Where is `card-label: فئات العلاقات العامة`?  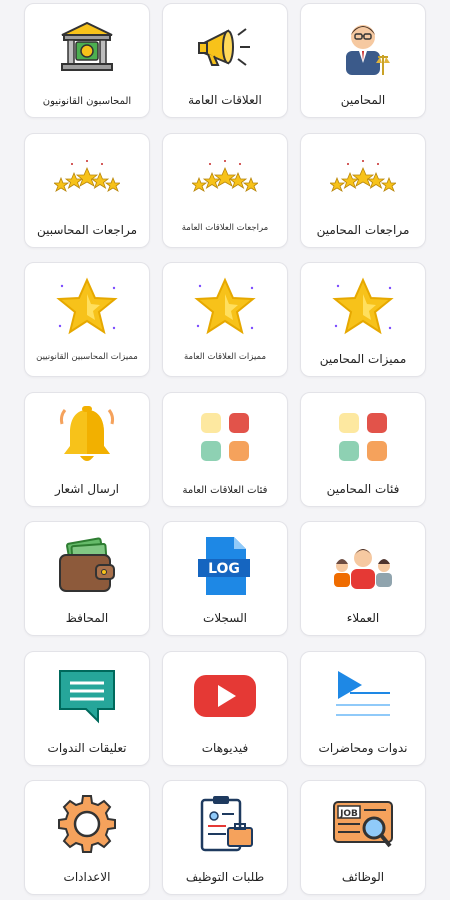 card-label: فئات العلاقات العامة is located at coordinates (225, 490).